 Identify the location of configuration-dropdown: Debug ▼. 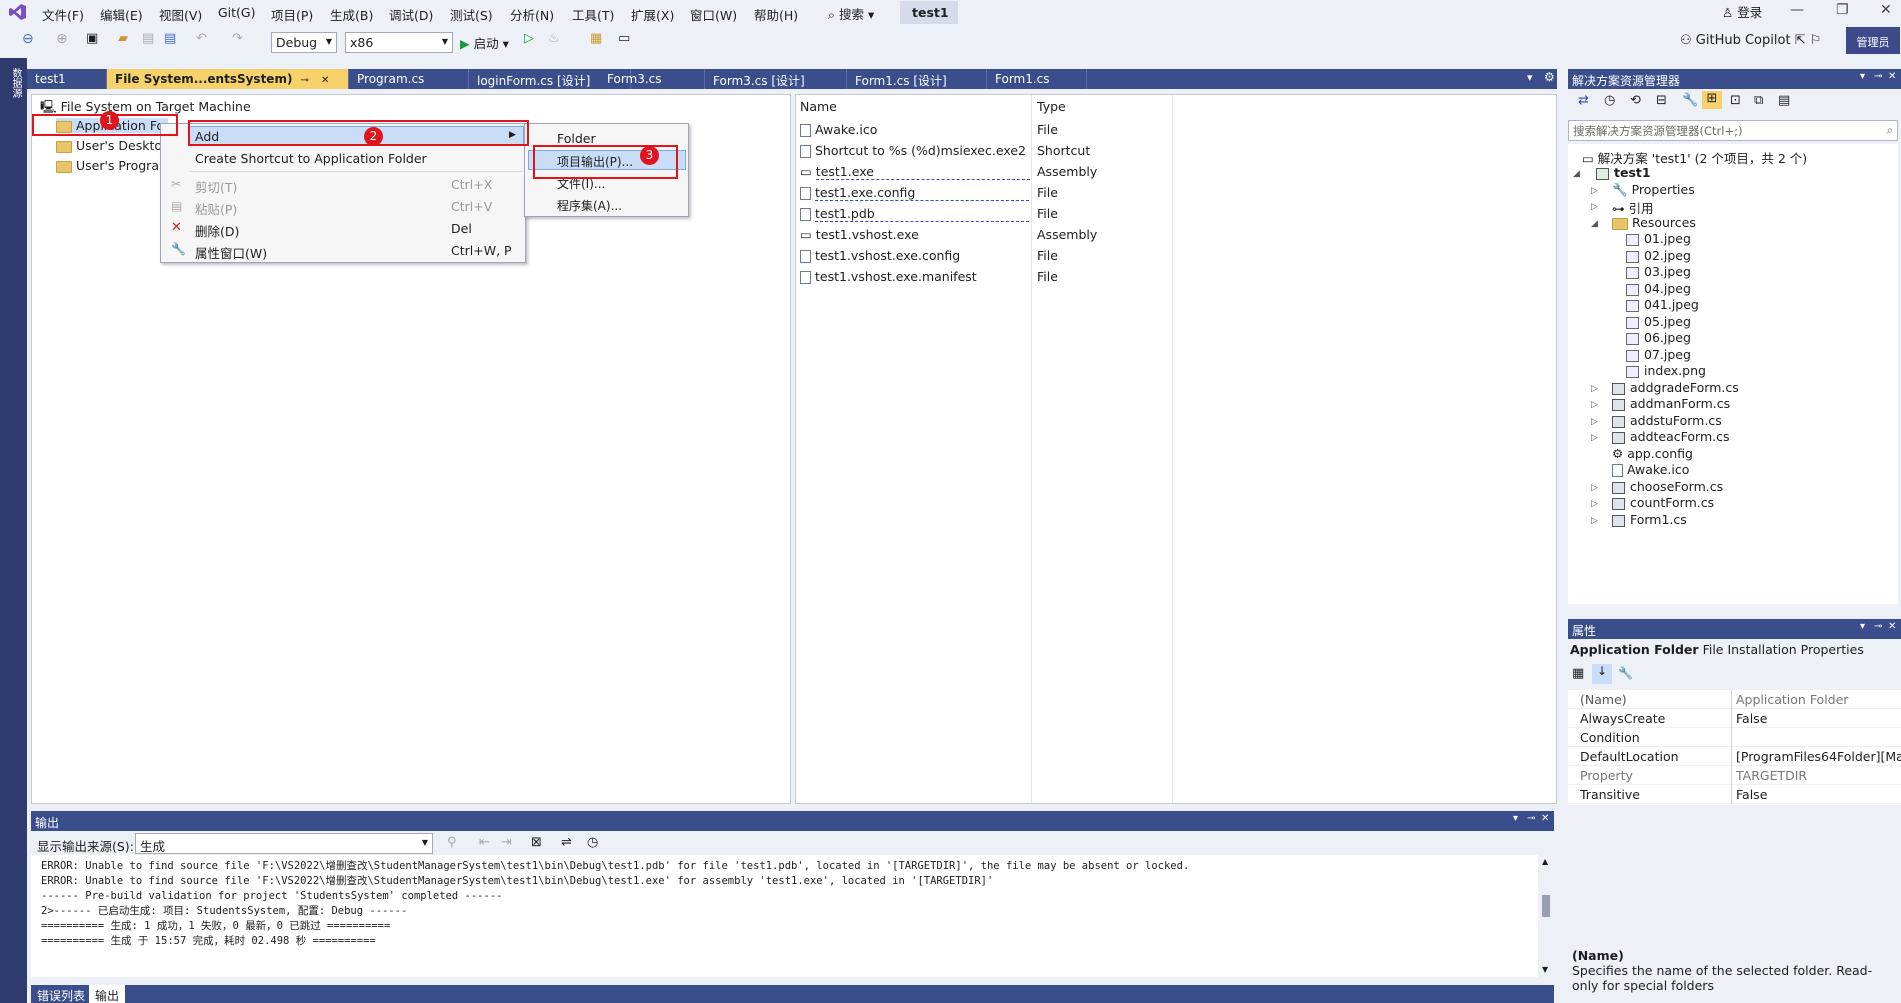
(304, 42).